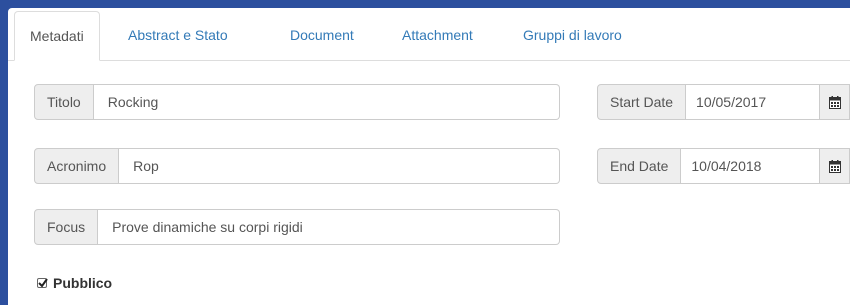  I want to click on start-date-group: Start Date 10/05/2017, so click(723, 102).